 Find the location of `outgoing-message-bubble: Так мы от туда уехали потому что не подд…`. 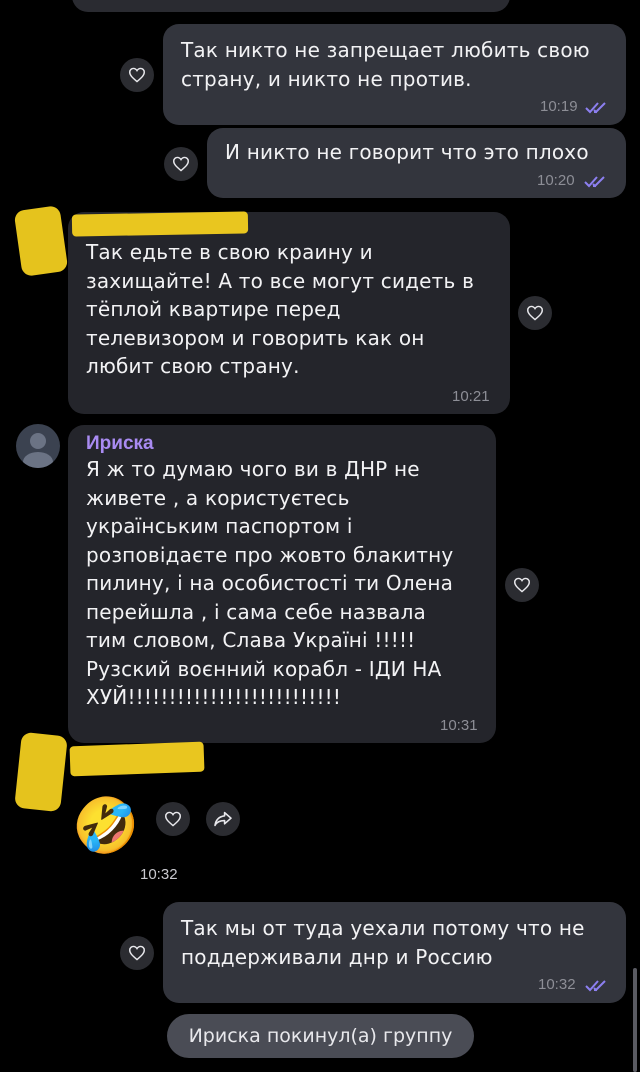

outgoing-message-bubble: Так мы от туда уехали потому что не подд… is located at coordinates (394, 952).